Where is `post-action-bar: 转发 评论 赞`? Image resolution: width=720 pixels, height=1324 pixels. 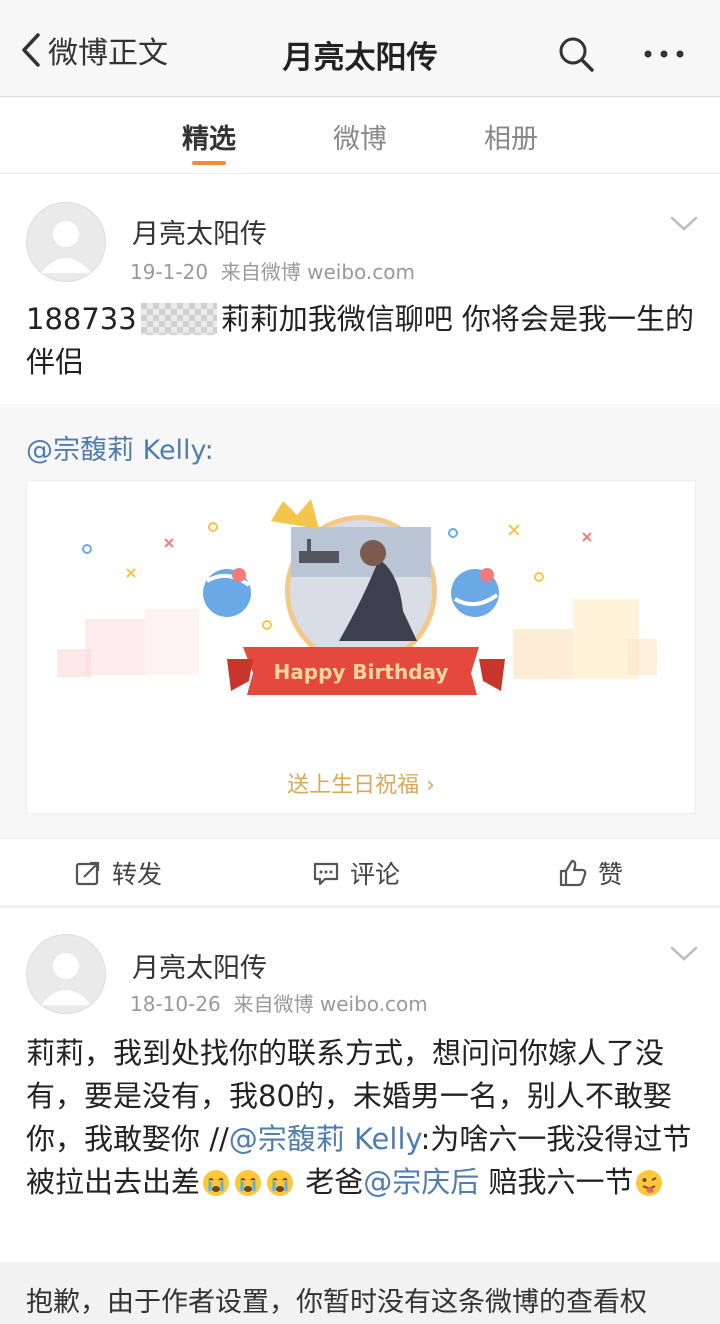 post-action-bar: 转发 评论 赞 is located at coordinates (360, 871).